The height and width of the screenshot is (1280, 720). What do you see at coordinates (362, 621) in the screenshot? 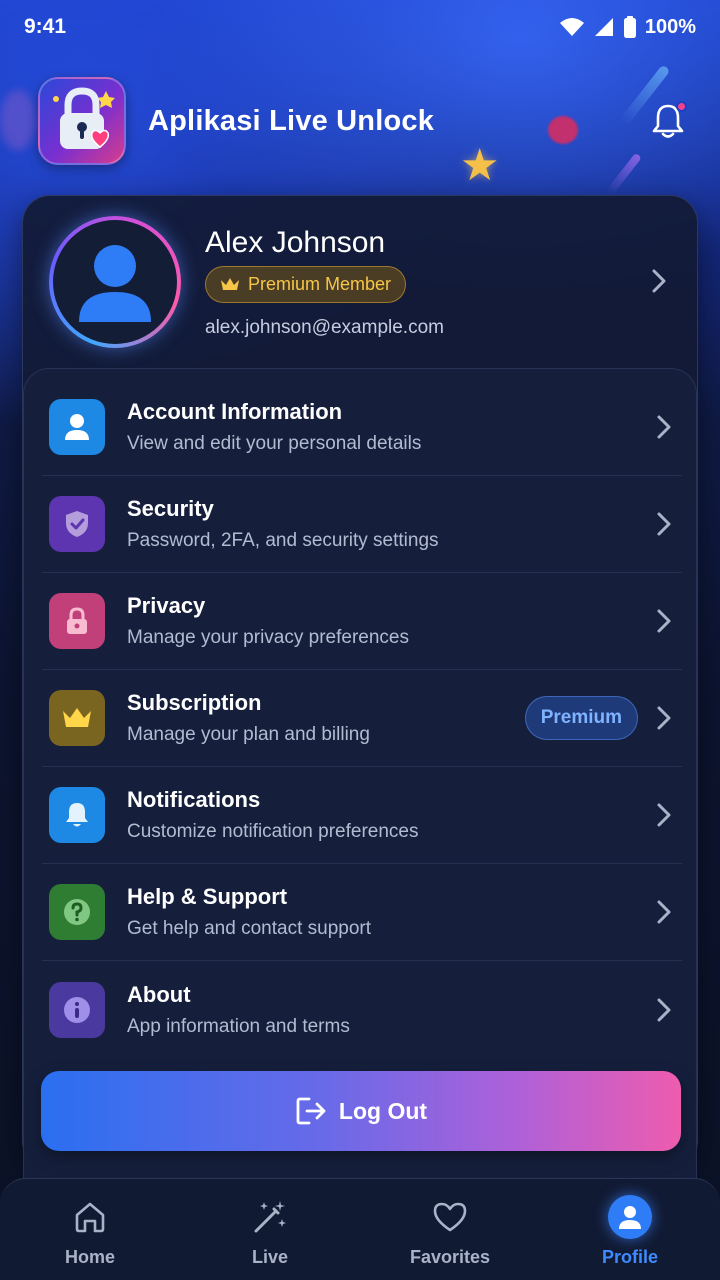
I see `menu-item-privacy: Privacy Manage your privacy preferences` at bounding box center [362, 621].